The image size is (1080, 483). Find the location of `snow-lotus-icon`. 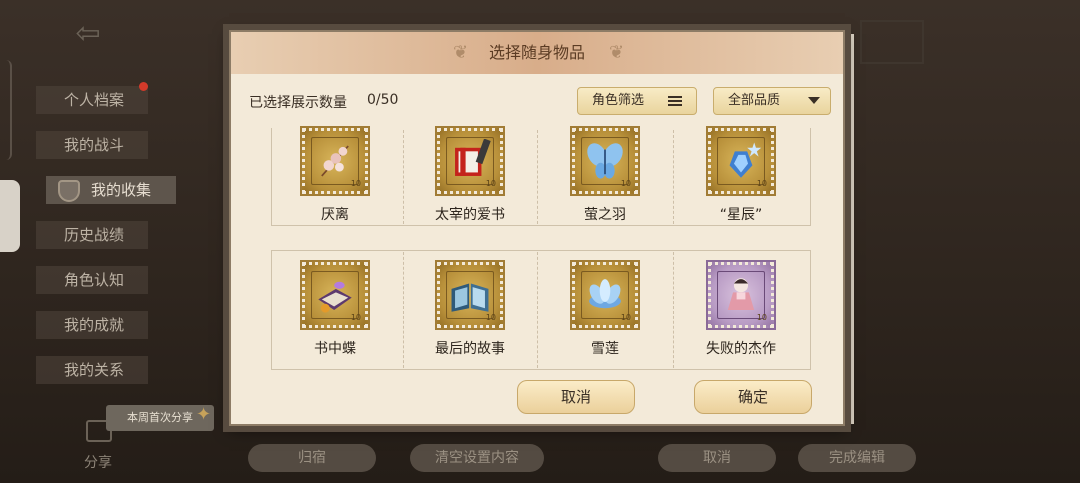

snow-lotus-icon is located at coordinates (605, 294).